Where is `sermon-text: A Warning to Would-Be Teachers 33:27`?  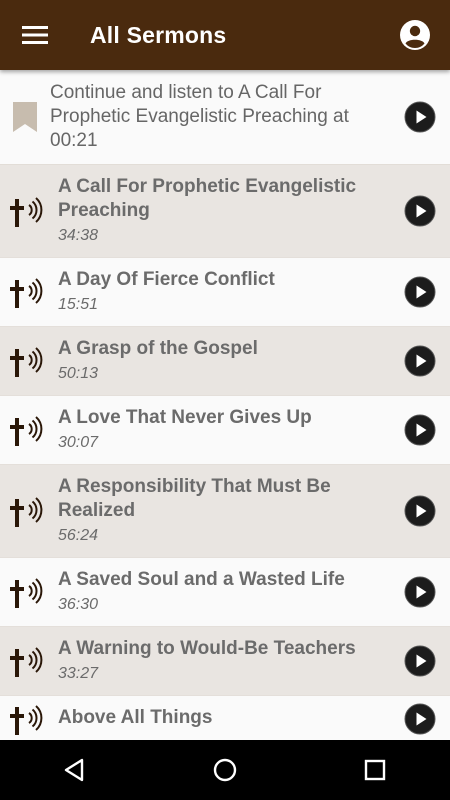
sermon-text: A Warning to Would-Be Teachers 33:27 is located at coordinates (224, 661).